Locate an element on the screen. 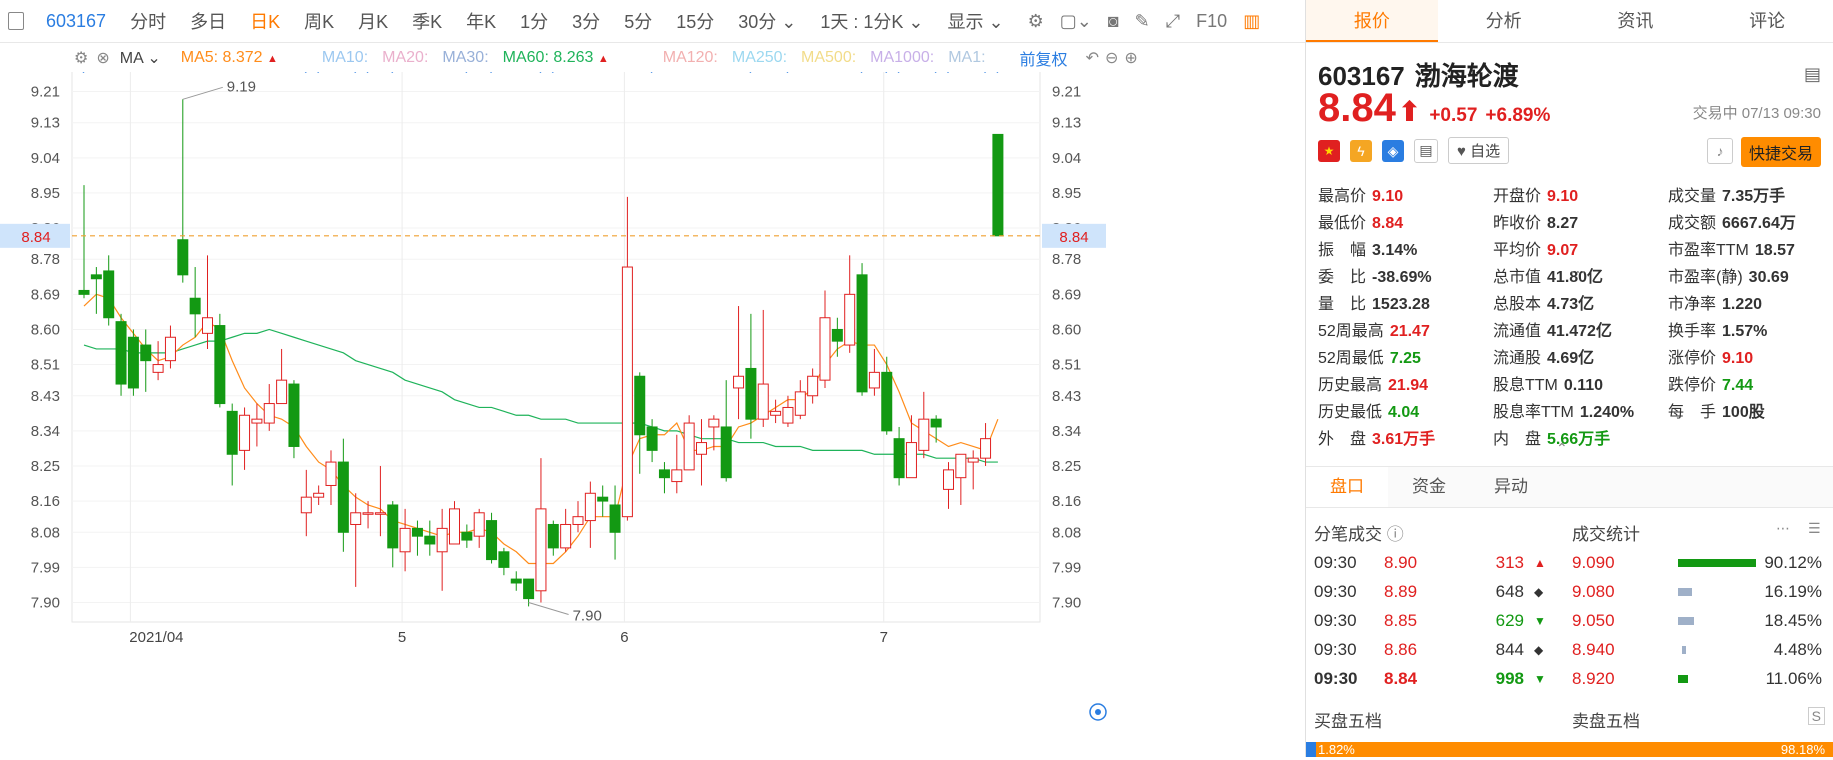  stat-cell: 52周最高 21.47 is located at coordinates (1405, 329).